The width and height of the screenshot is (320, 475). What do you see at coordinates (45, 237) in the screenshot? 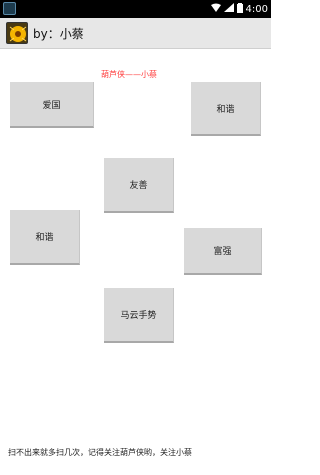
I see `button-hexie-2: 和谐` at bounding box center [45, 237].